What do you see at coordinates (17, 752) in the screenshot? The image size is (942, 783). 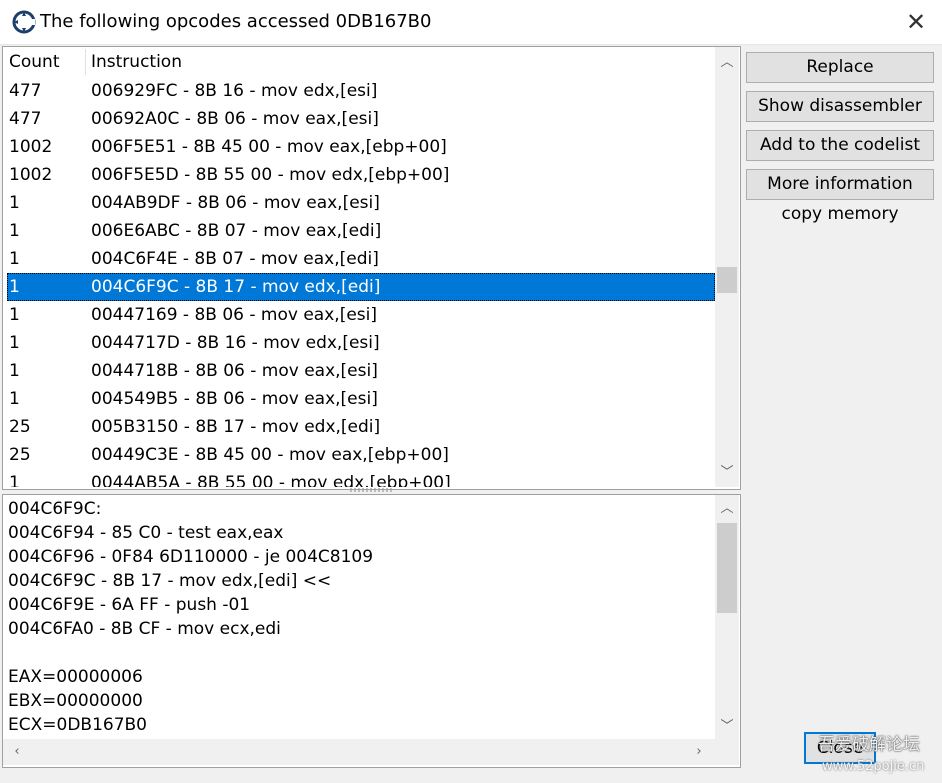 I see `scroll-left-icon: ‹` at bounding box center [17, 752].